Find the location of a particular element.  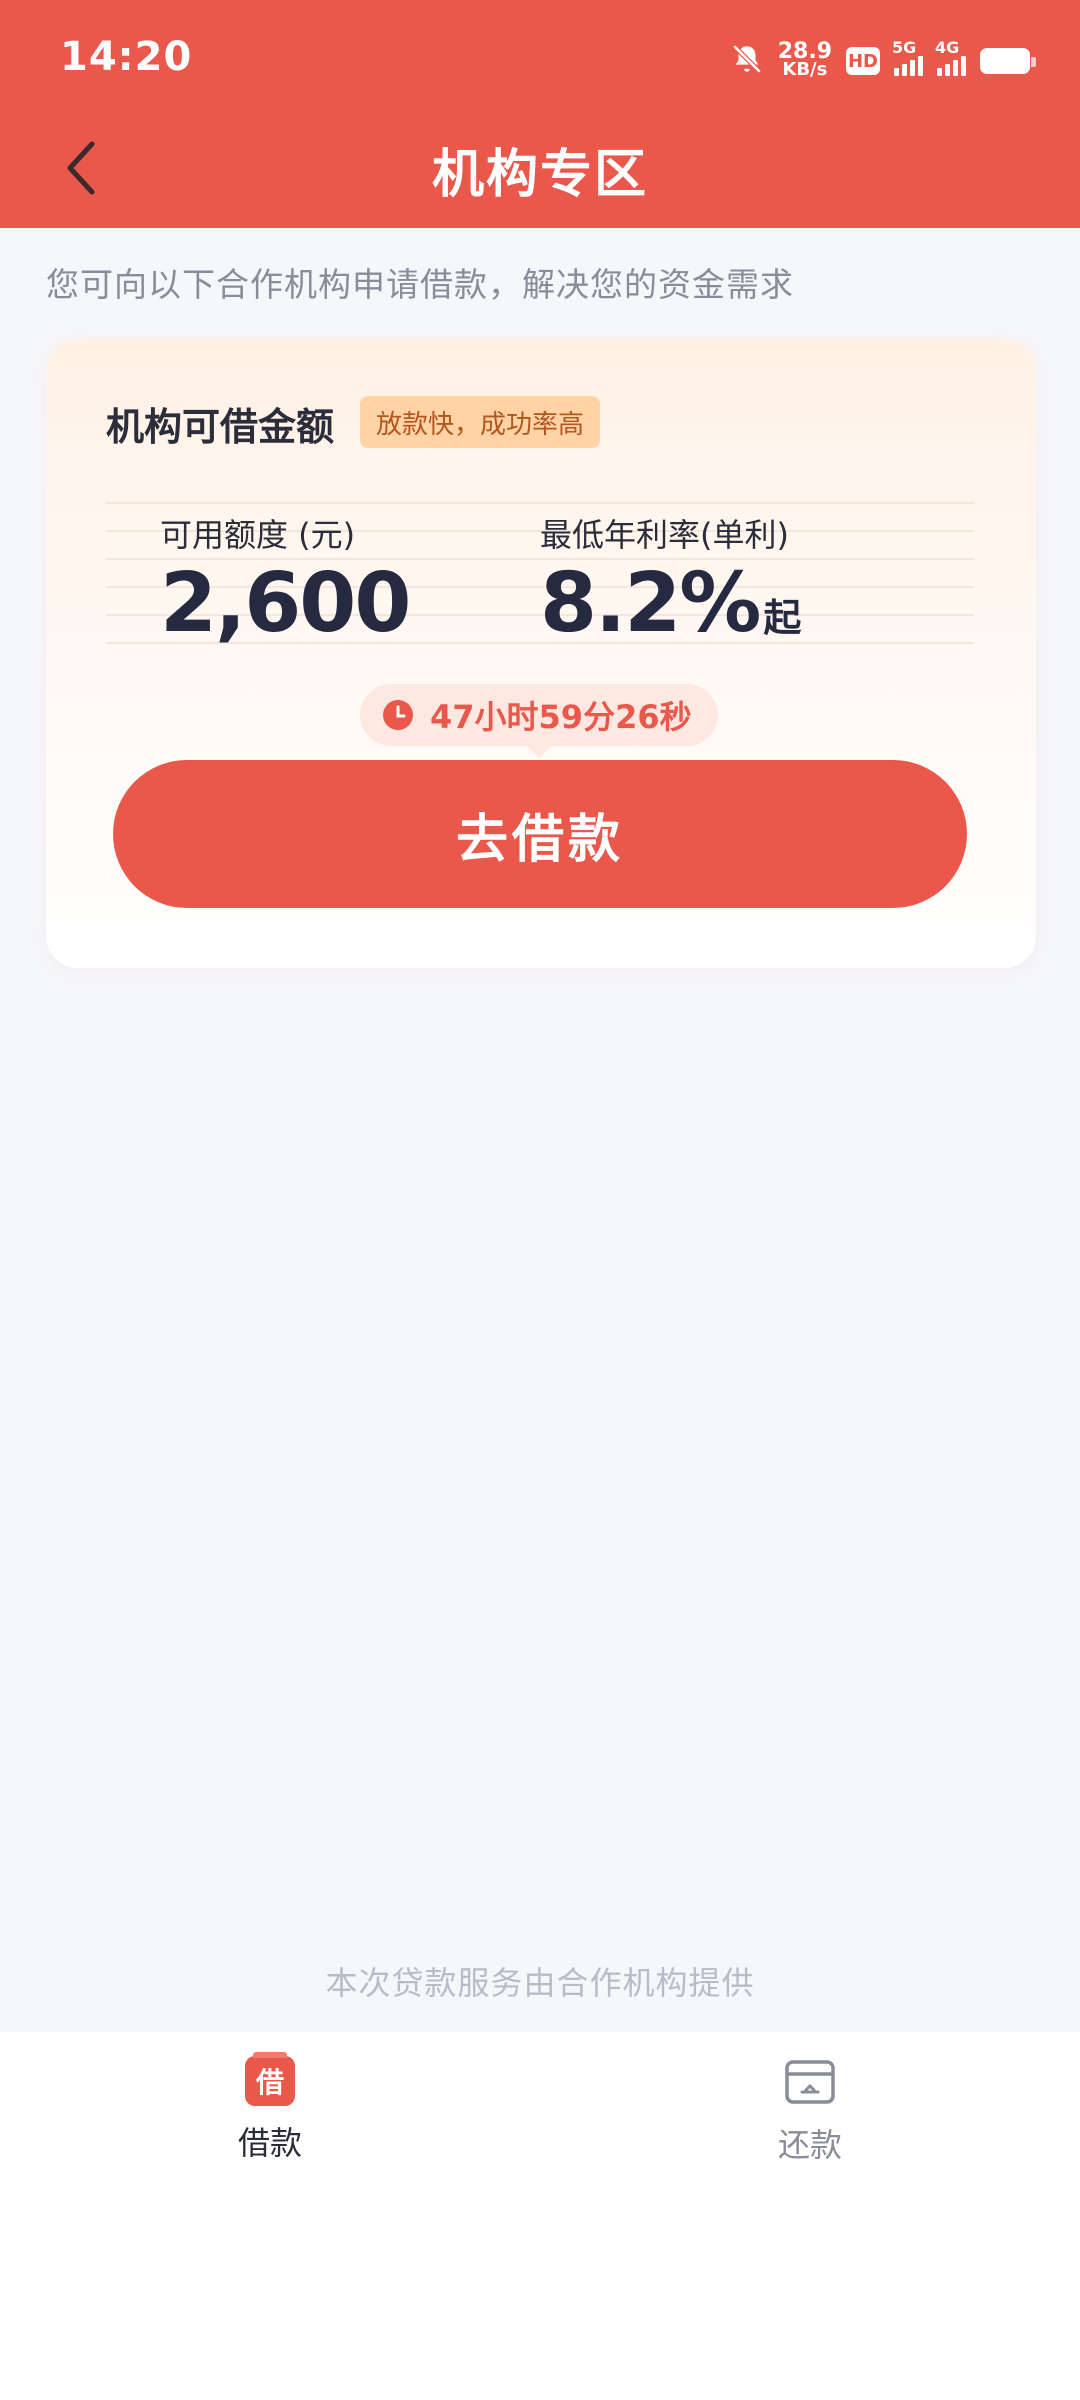

amount-value: 2,600 is located at coordinates (285, 603).